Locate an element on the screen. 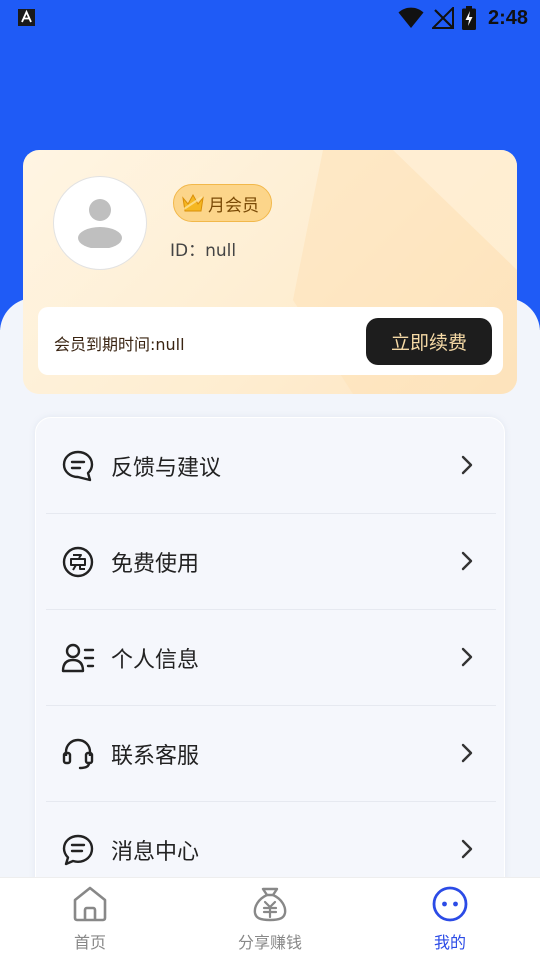  me-icon is located at coordinates (450, 904).